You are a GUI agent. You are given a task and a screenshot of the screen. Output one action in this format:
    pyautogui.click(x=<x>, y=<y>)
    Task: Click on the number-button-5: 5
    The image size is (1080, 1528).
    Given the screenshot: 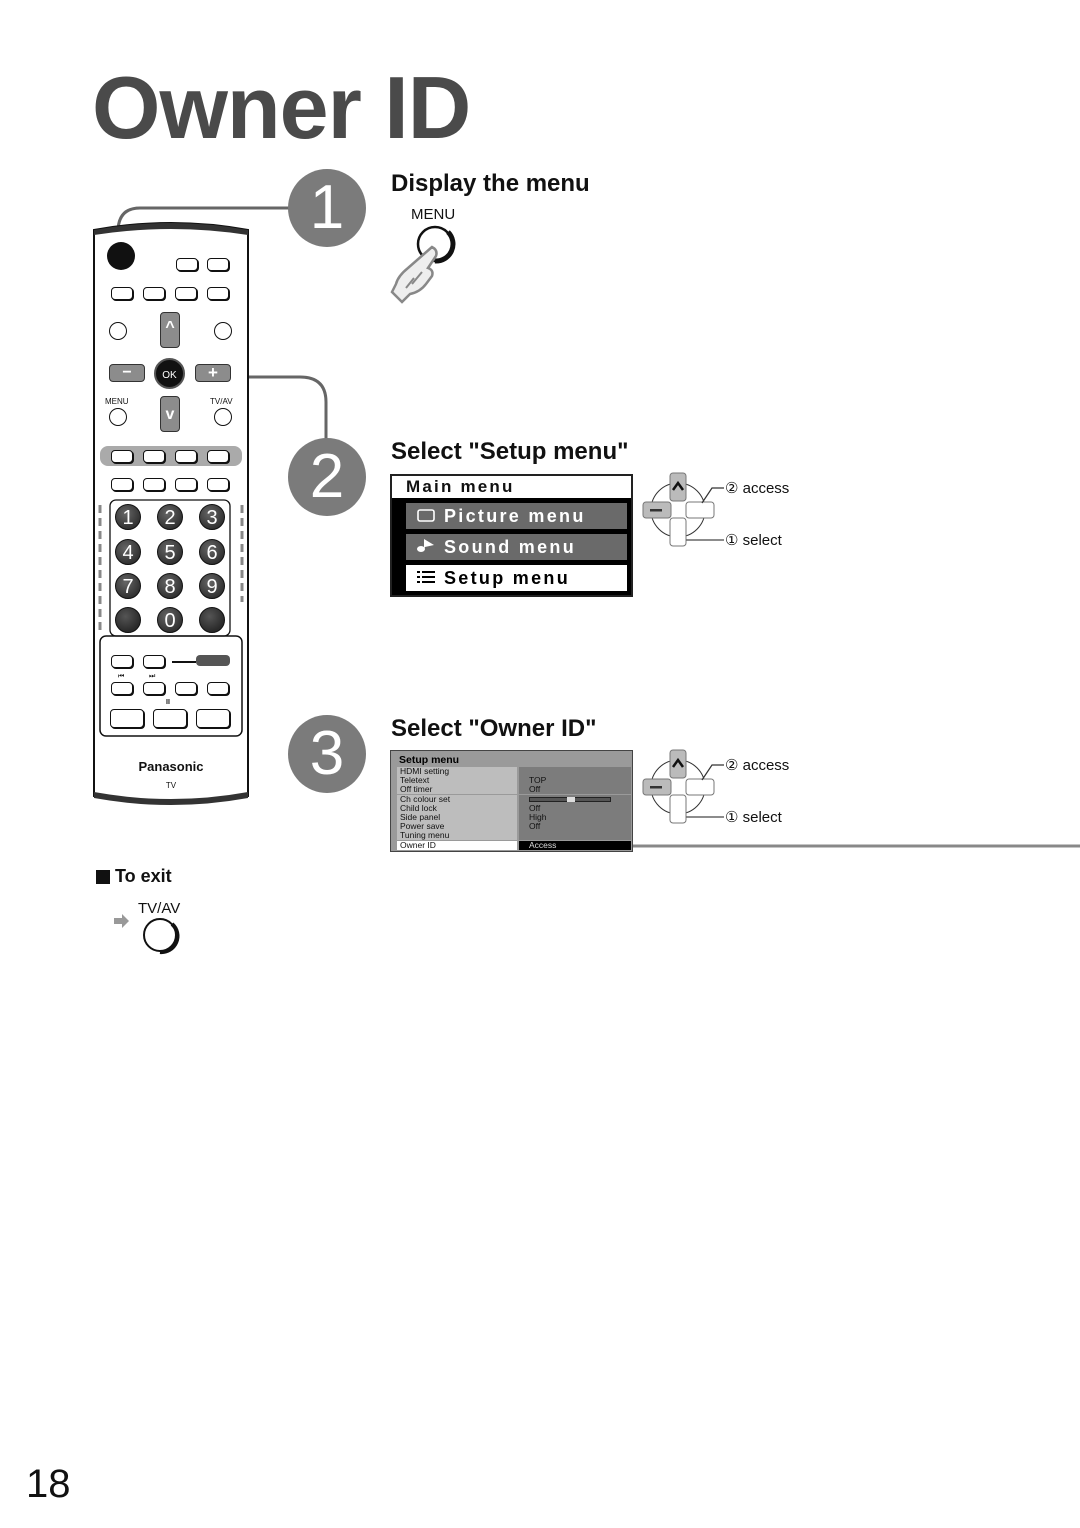 What is the action you would take?
    pyautogui.click(x=170, y=552)
    